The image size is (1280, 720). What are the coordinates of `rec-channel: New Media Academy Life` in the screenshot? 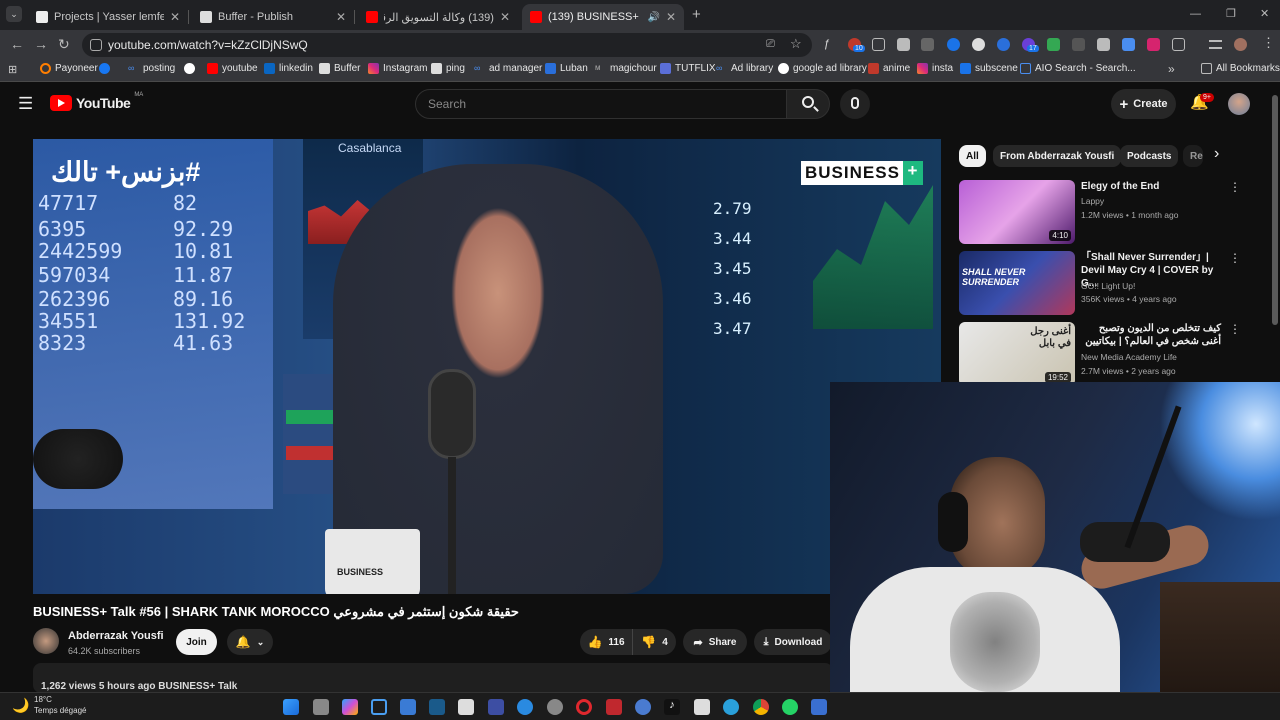 It's located at (1129, 357).